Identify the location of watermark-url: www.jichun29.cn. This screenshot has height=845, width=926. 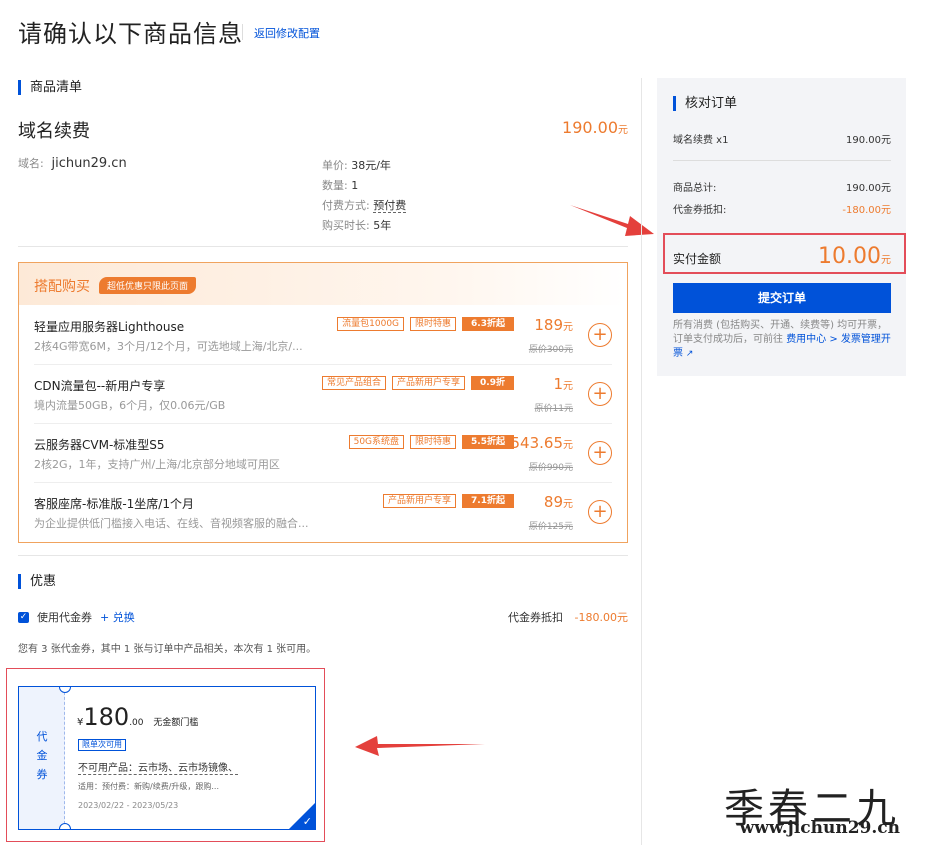
(819, 828).